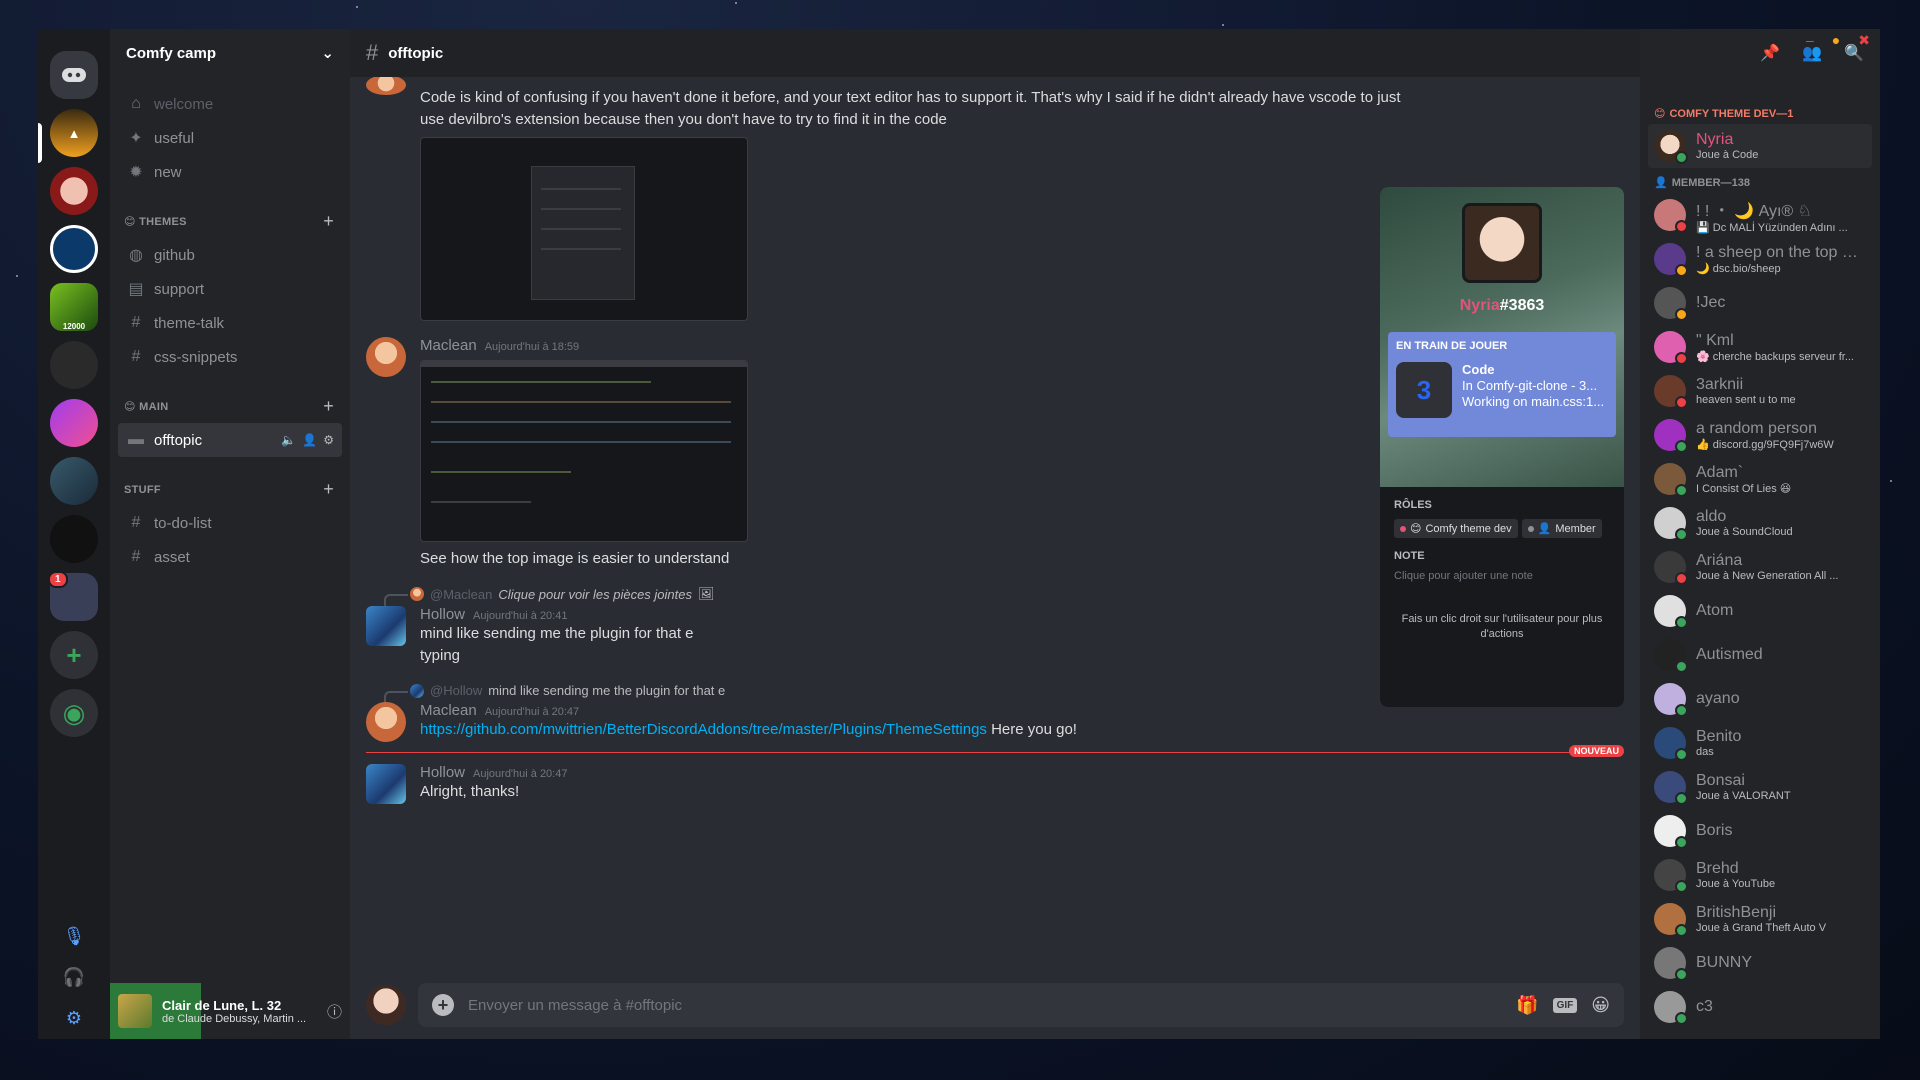 The image size is (1920, 1080). What do you see at coordinates (1724, 114) in the screenshot?
I see `group-heading: 😊 COMFY THEME DEV—1` at bounding box center [1724, 114].